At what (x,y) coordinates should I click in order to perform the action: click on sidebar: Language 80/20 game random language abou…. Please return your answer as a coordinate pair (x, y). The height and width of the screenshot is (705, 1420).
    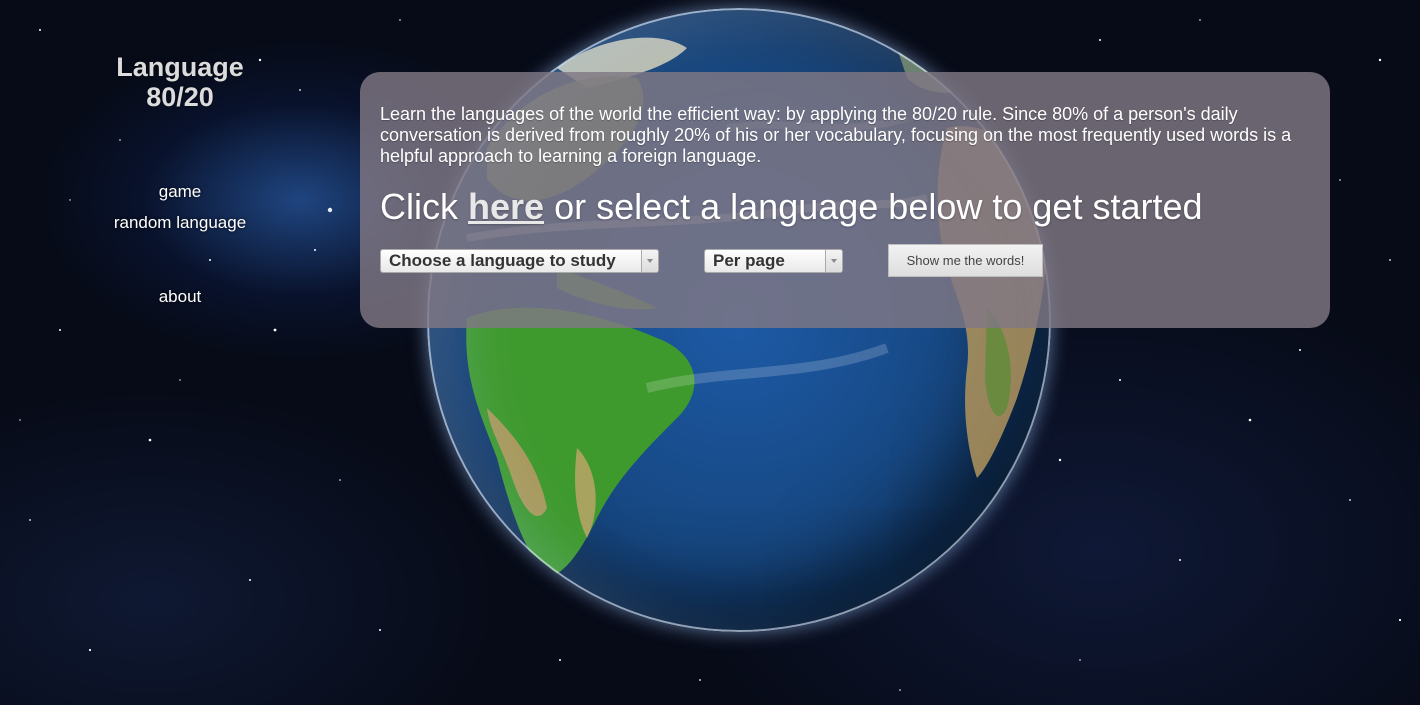
    Looking at the image, I should click on (180, 182).